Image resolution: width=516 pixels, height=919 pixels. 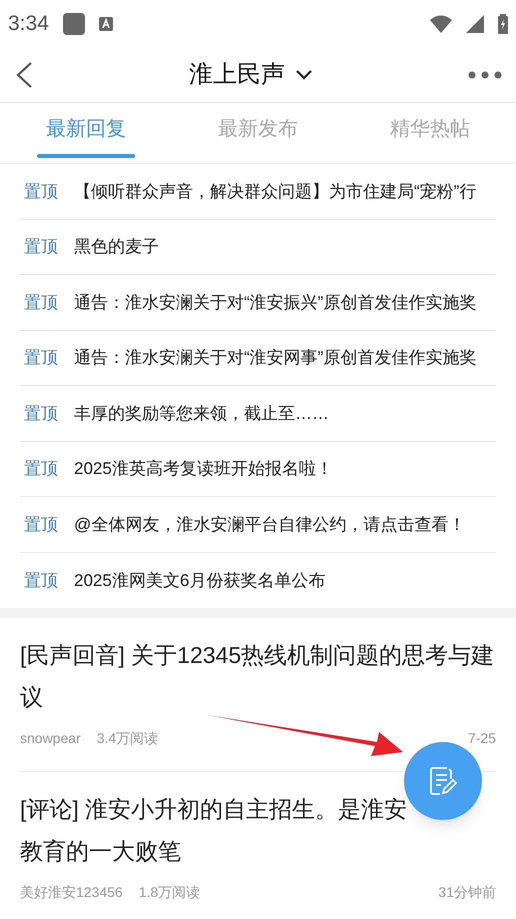 I want to click on pinned-post-row: 置顶 @全体网友，淮水安澜平台自律公约，请点击查看！, so click(x=258, y=524).